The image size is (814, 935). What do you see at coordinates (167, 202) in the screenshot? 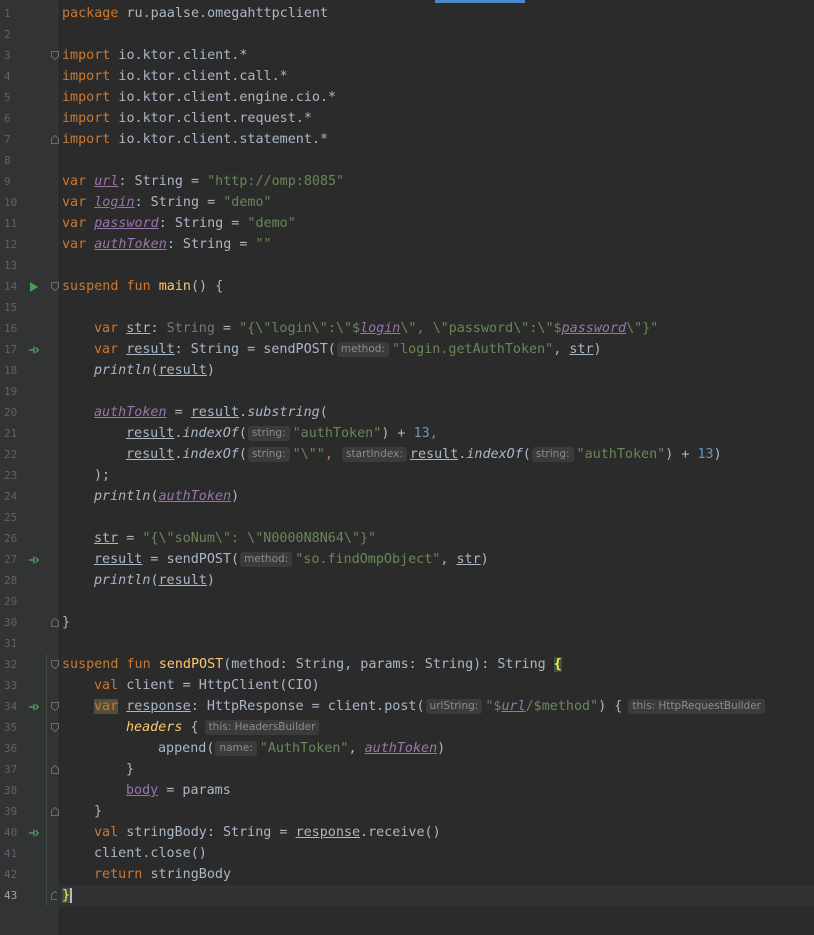
I see `code-line: var login: String = "demo"` at bounding box center [167, 202].